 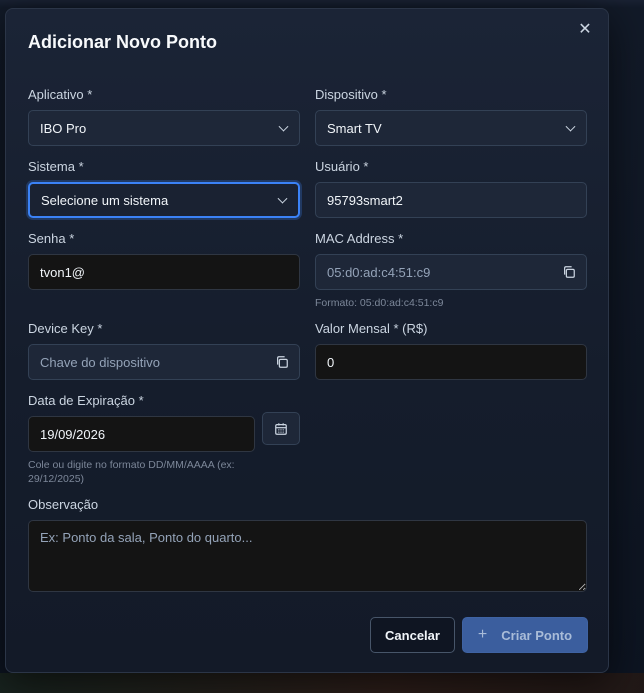 What do you see at coordinates (322, 683) in the screenshot?
I see `background-strip` at bounding box center [322, 683].